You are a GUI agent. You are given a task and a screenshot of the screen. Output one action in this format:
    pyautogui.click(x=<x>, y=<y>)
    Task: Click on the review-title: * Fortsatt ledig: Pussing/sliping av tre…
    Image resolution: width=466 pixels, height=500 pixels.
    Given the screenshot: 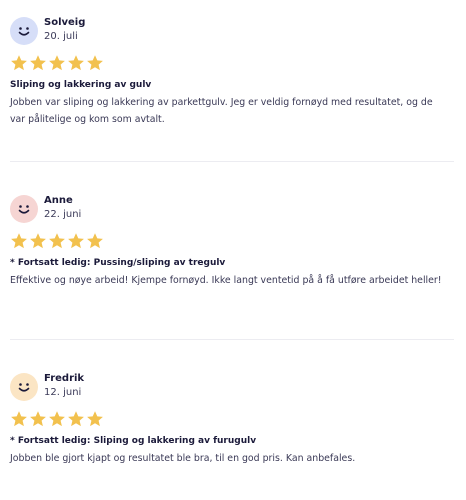 What is the action you would take?
    pyautogui.click(x=118, y=263)
    